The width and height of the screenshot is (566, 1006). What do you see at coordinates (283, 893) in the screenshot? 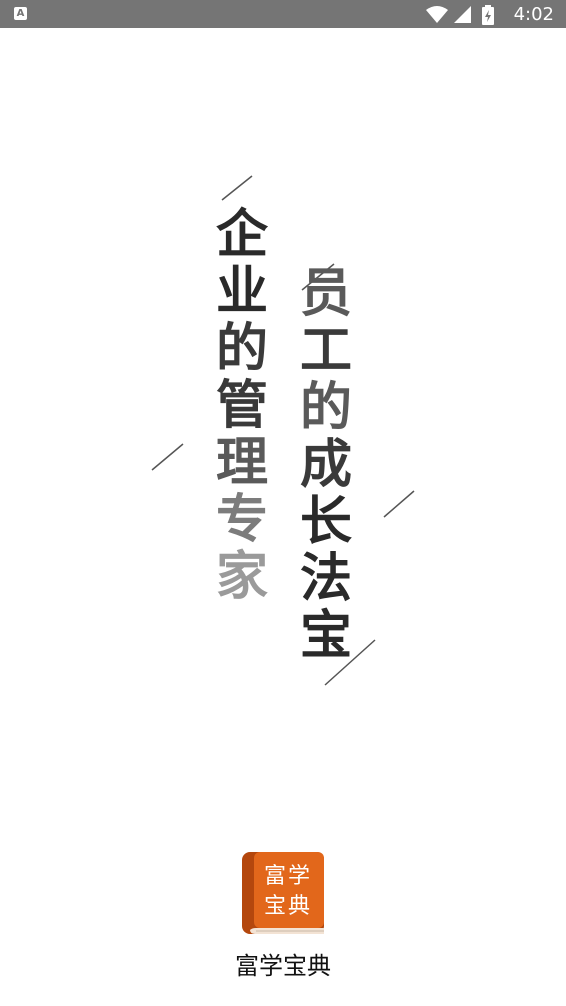
I see `app-logo: 富学 宝典` at bounding box center [283, 893].